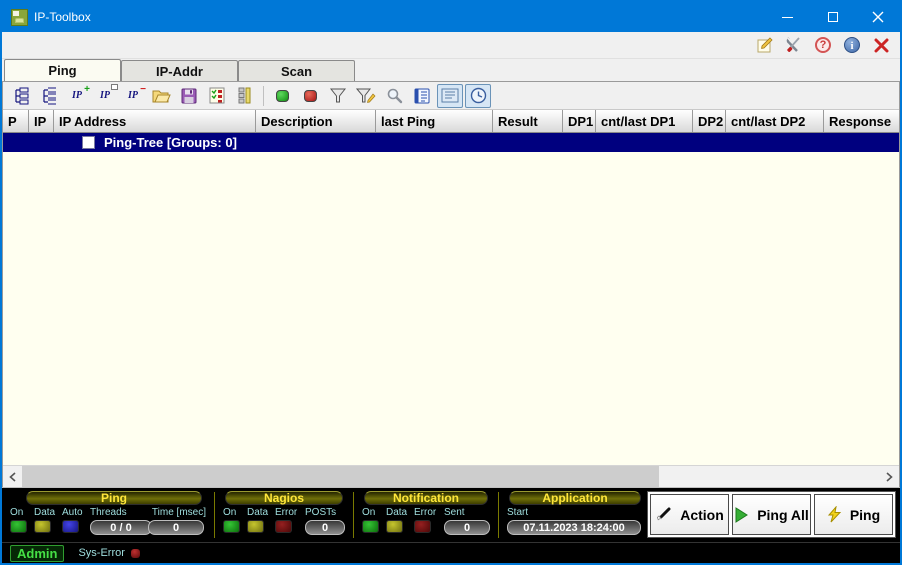 This screenshot has width=902, height=565. Describe the element at coordinates (77, 96) in the screenshot. I see `add-ip-button: IP +` at that location.